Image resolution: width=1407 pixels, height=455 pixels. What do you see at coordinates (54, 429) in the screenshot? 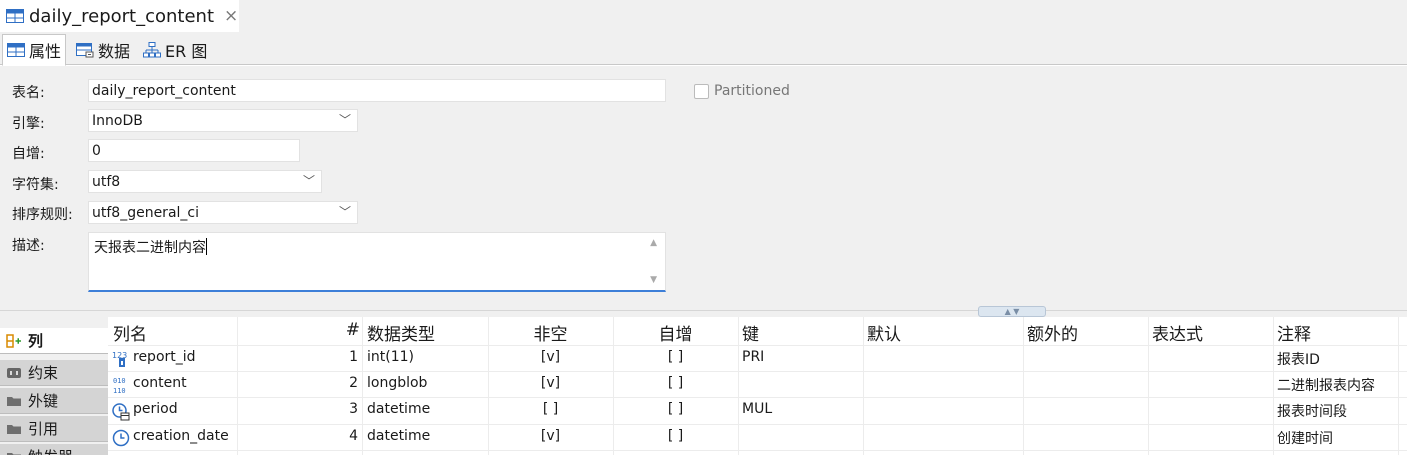
I see `side-tab-references: 引用` at bounding box center [54, 429].